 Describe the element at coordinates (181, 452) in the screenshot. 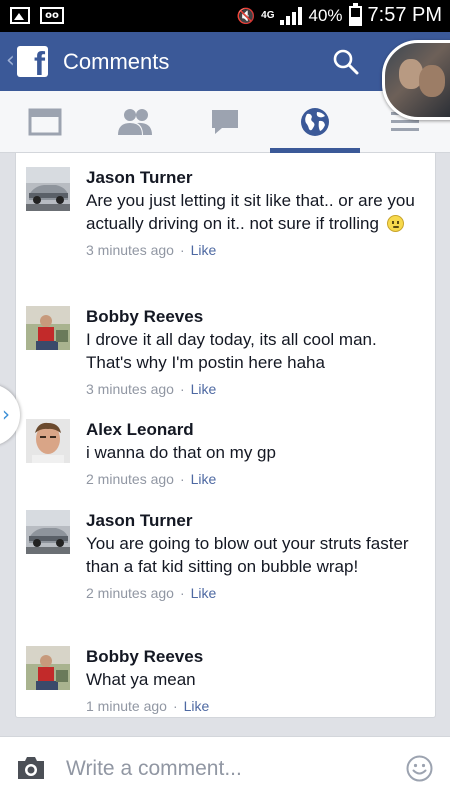

I see `comment-text: i wanna do that on my gp` at that location.